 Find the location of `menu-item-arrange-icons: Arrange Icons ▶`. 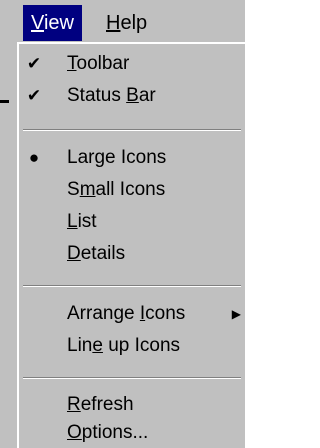

menu-item-arrange-icons: Arrange Icons ▶ is located at coordinates (132, 314).